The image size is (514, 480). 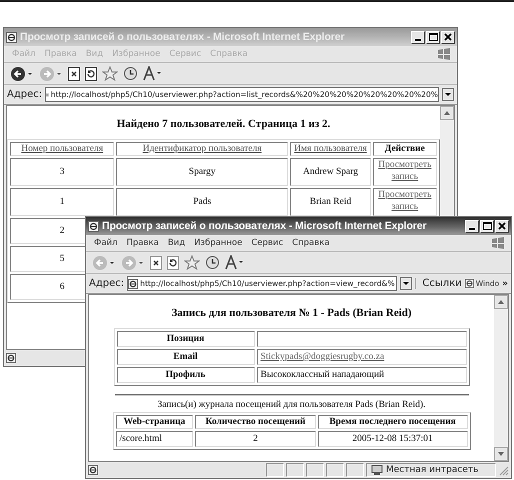 What do you see at coordinates (185, 375) in the screenshot?
I see `field-label: Профиль` at bounding box center [185, 375].